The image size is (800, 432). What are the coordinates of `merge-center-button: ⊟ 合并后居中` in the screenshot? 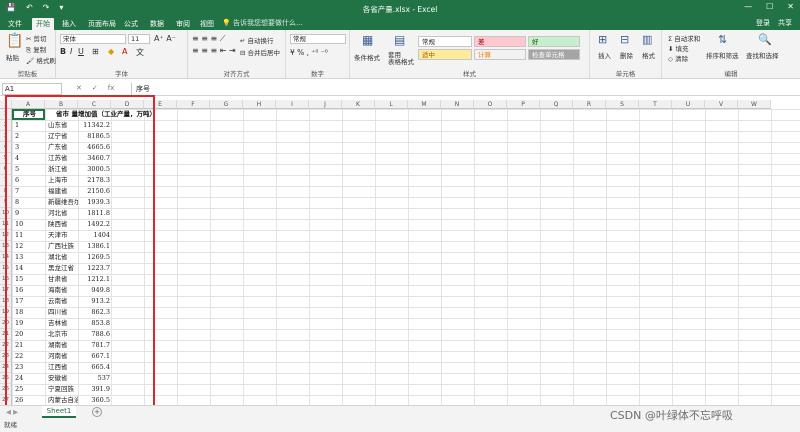 It's located at (260, 52).